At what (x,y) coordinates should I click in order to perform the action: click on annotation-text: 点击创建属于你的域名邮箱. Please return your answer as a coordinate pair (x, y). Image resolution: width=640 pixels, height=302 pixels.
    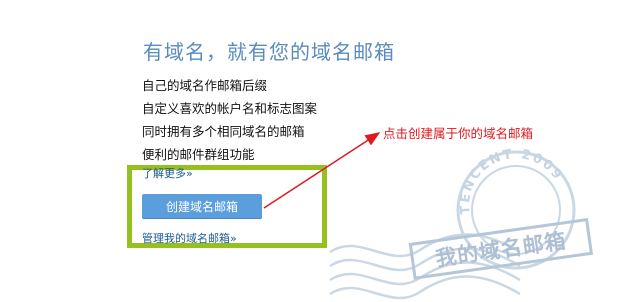
    Looking at the image, I should click on (458, 133).